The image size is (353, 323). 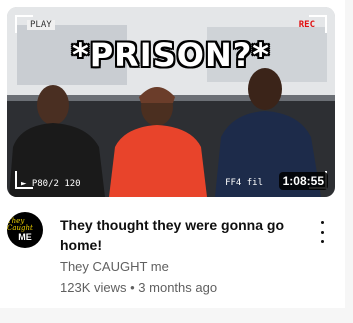 I want to click on camera-hud-readout: ► P80/2 120, so click(x=51, y=184).